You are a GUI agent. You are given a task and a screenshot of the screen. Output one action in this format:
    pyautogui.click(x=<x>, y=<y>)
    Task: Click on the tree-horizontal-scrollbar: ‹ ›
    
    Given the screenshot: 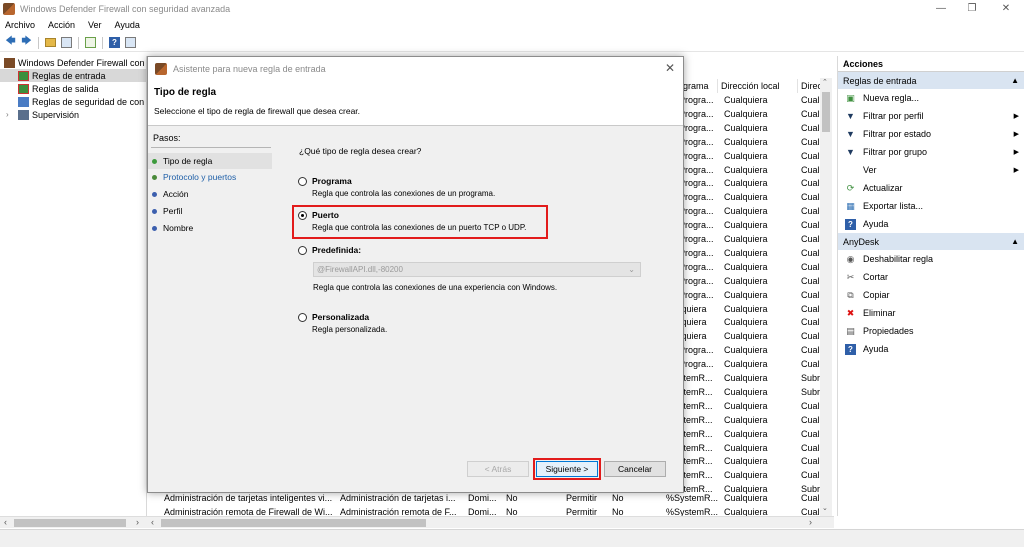 What is the action you would take?
    pyautogui.click(x=73, y=522)
    